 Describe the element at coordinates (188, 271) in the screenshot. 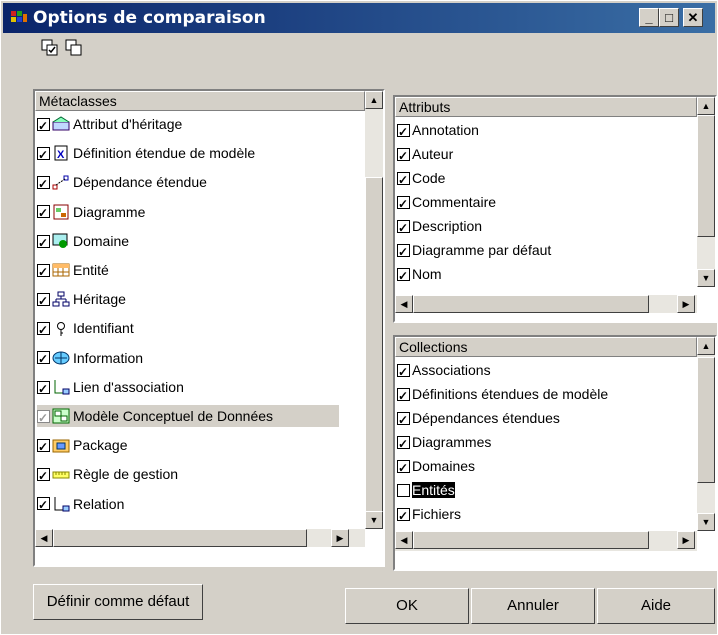

I see `list-item: Entité` at that location.